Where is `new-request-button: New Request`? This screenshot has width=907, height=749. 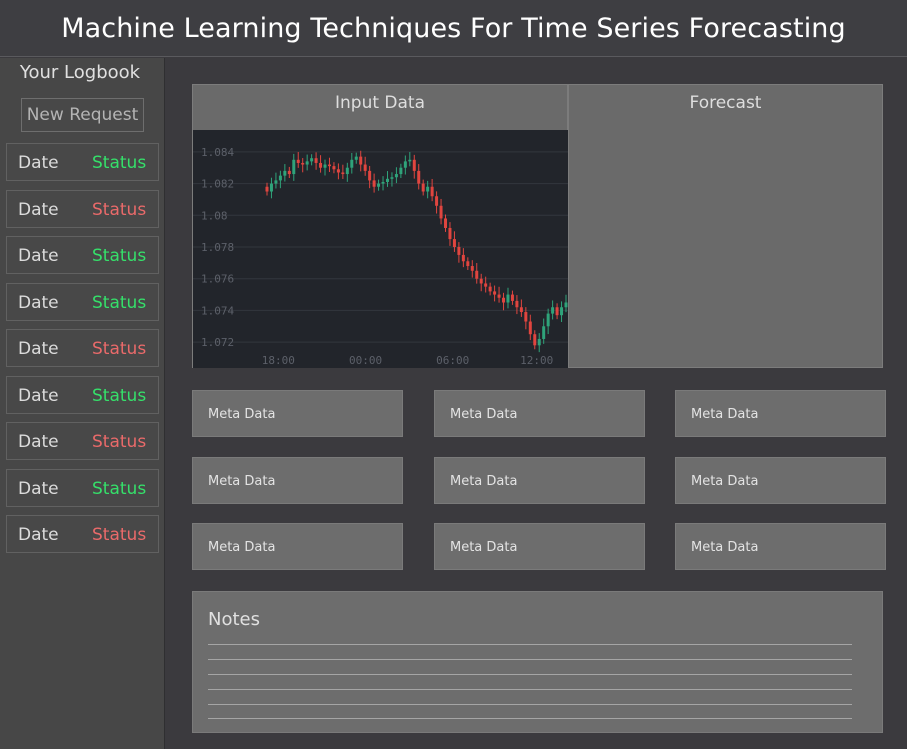
new-request-button: New Request is located at coordinates (82, 115).